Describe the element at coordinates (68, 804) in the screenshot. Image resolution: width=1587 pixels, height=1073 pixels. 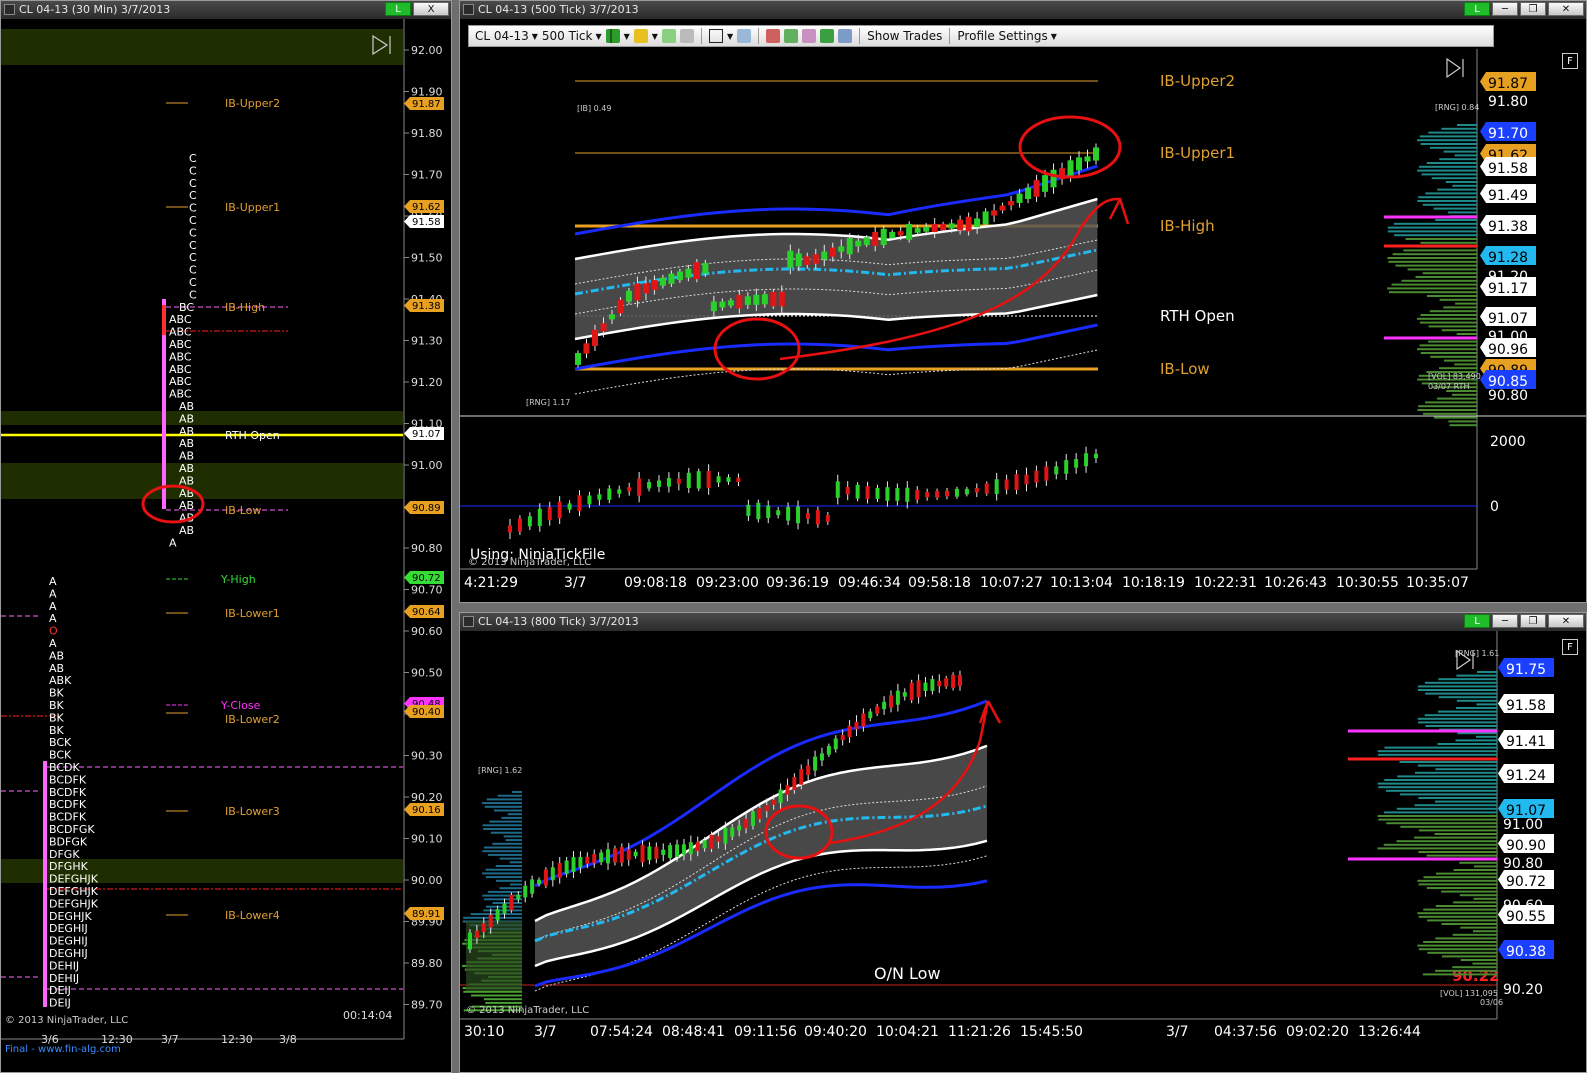
I see `tpo-row: BCDFK` at that location.